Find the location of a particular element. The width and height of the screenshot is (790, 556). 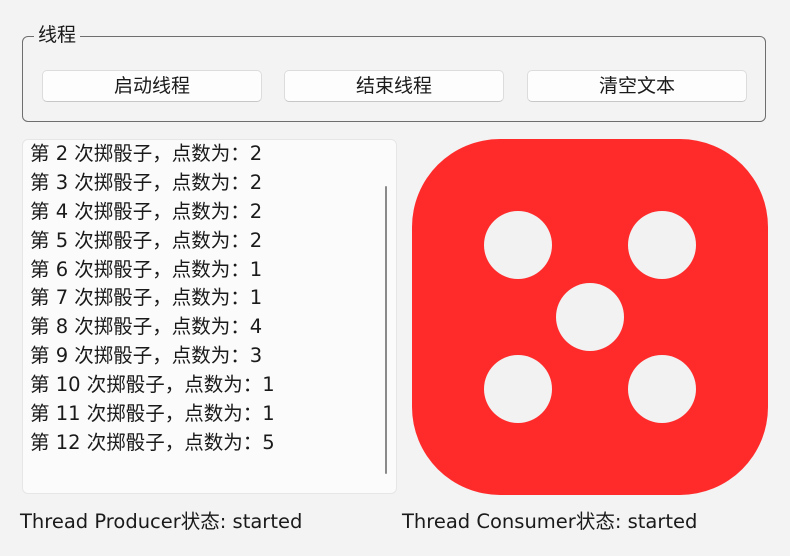

consumer-status-label: Thread Consumer状态: started is located at coordinates (550, 521).